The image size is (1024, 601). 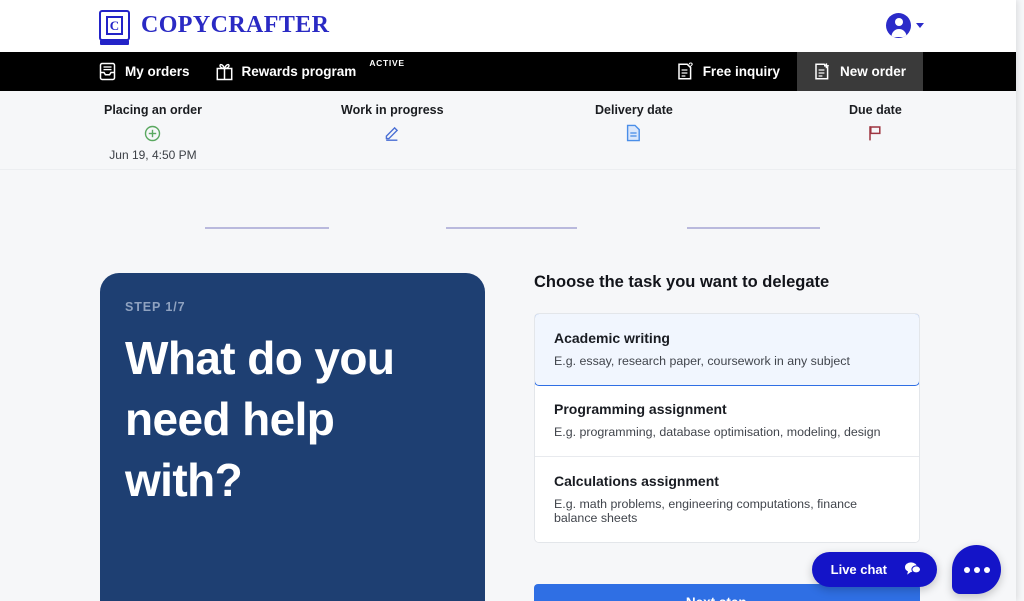 What do you see at coordinates (299, 71) in the screenshot?
I see `nav-label-rewards-program: Rewards program` at bounding box center [299, 71].